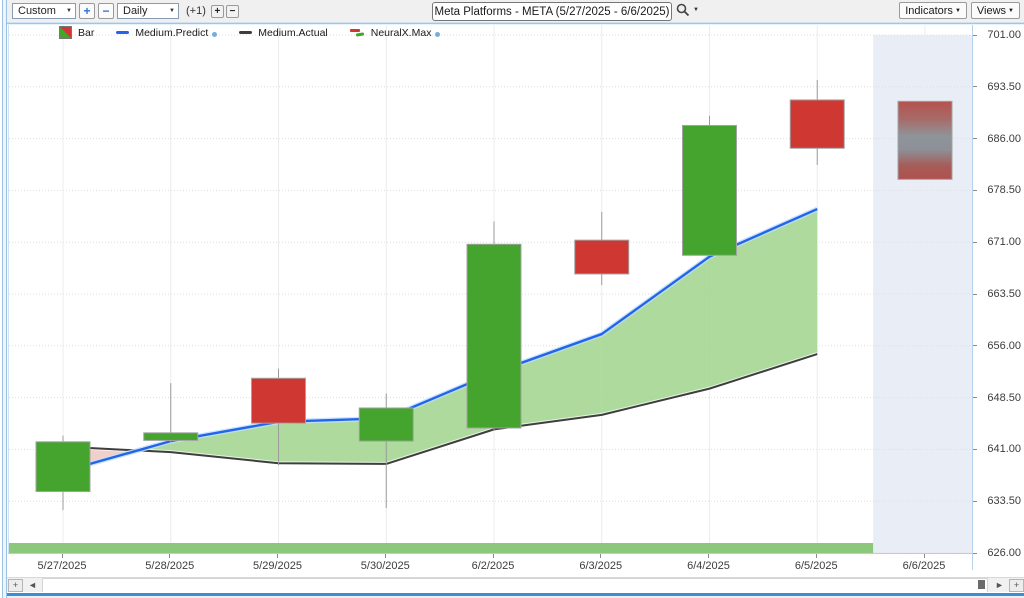 This screenshot has height=598, width=1024. I want to click on scrollbar-track, so click(515, 585).